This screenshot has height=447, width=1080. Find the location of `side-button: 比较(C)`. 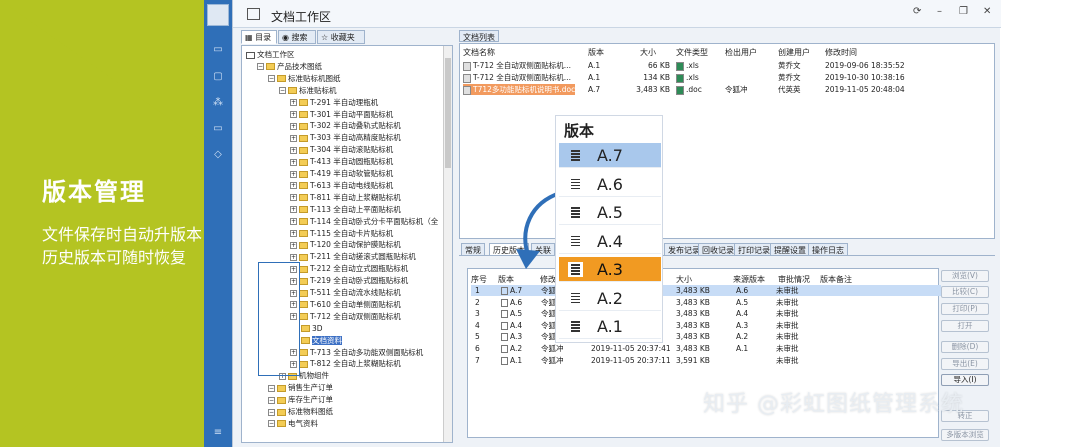

side-button: 比较(C) is located at coordinates (965, 292).